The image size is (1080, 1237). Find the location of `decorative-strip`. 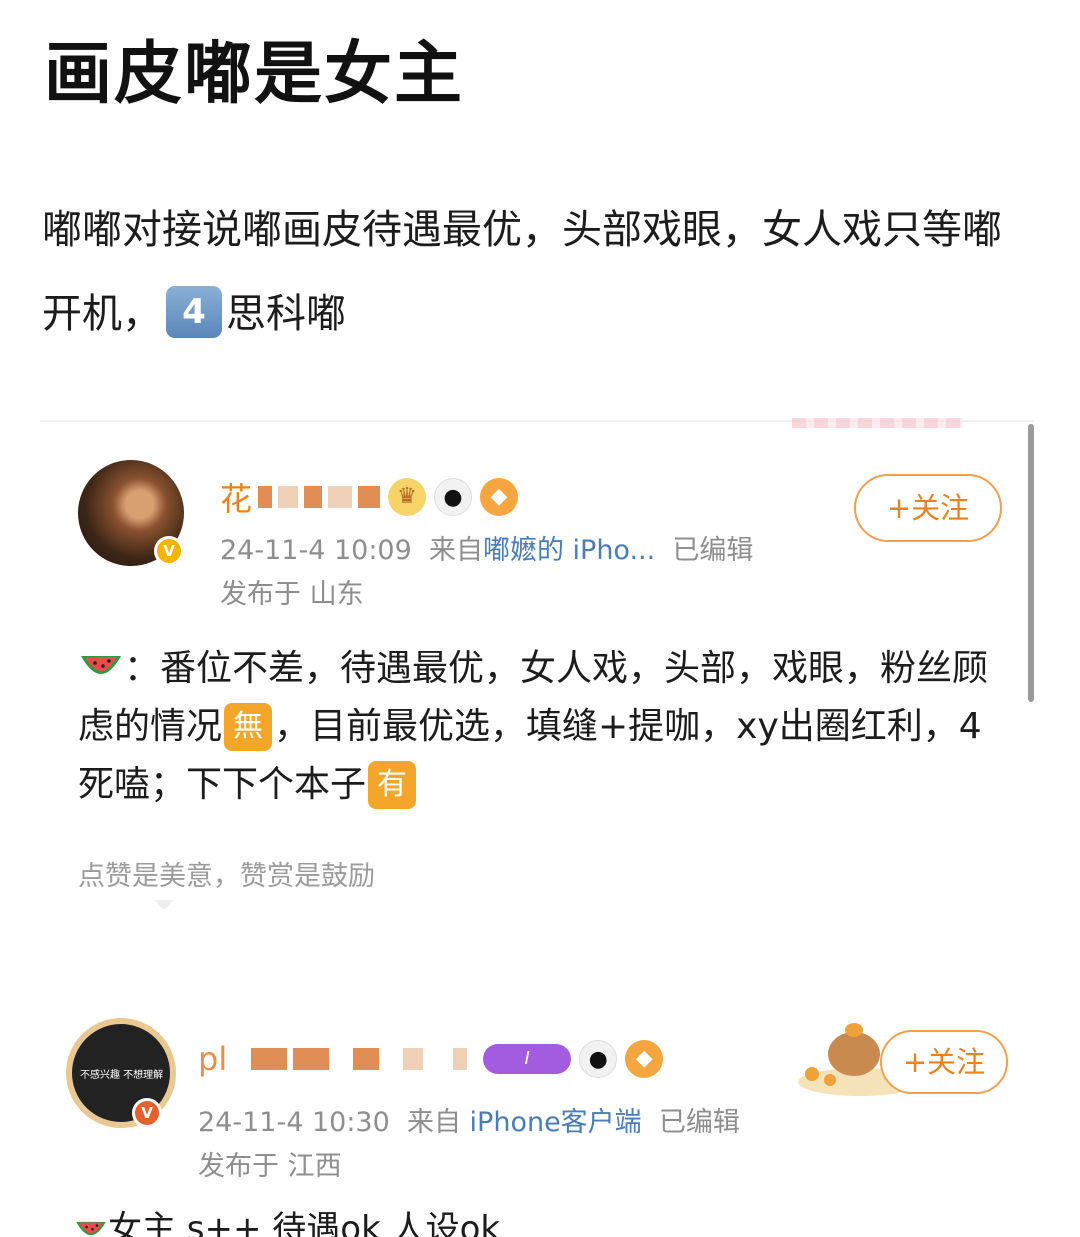

decorative-strip is located at coordinates (877, 423).